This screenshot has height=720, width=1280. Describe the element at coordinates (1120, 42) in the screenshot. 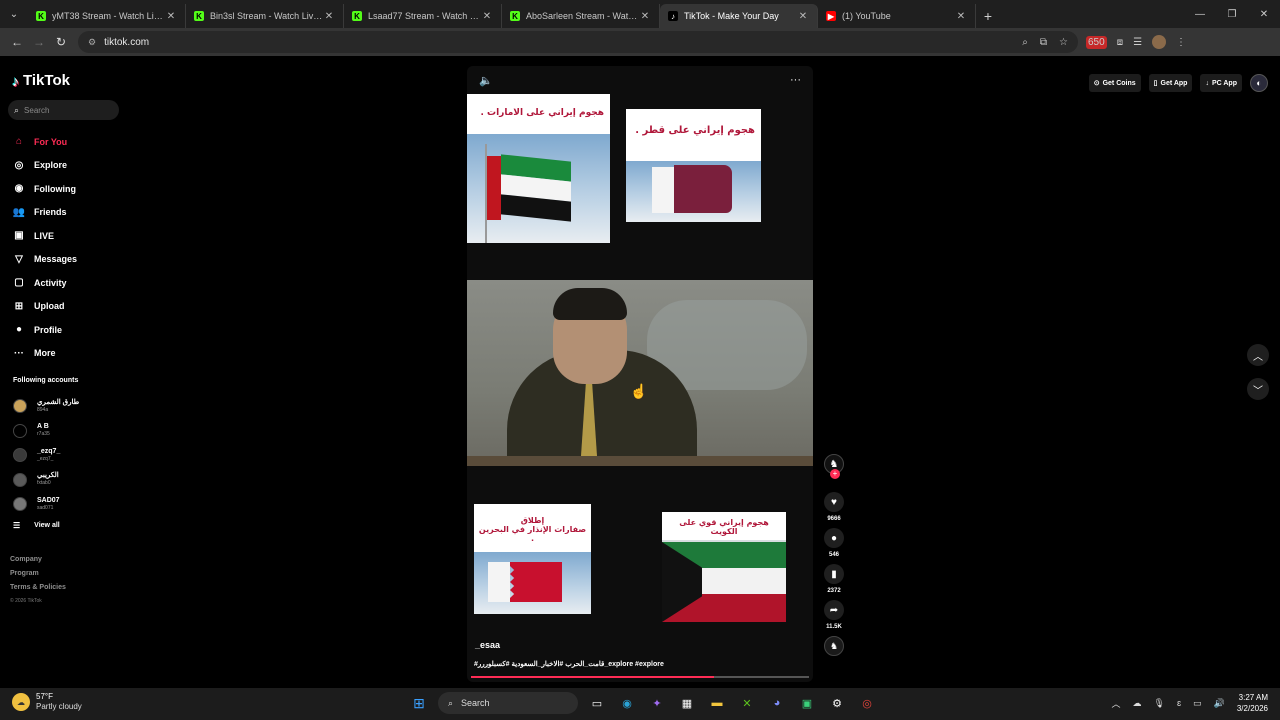

I see `extensions-icon: ⧈` at that location.